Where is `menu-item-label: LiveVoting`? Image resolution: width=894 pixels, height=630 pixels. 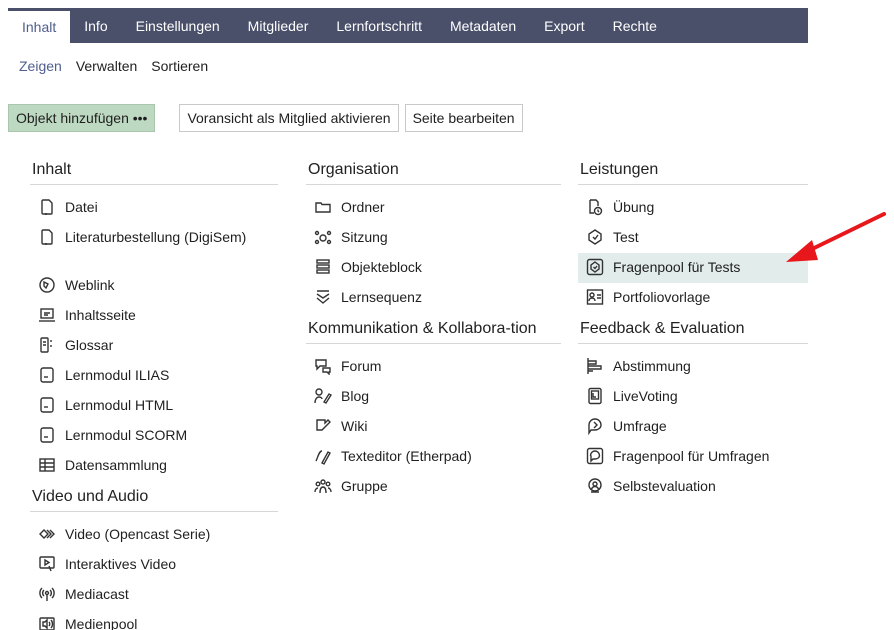 menu-item-label: LiveVoting is located at coordinates (645, 396).